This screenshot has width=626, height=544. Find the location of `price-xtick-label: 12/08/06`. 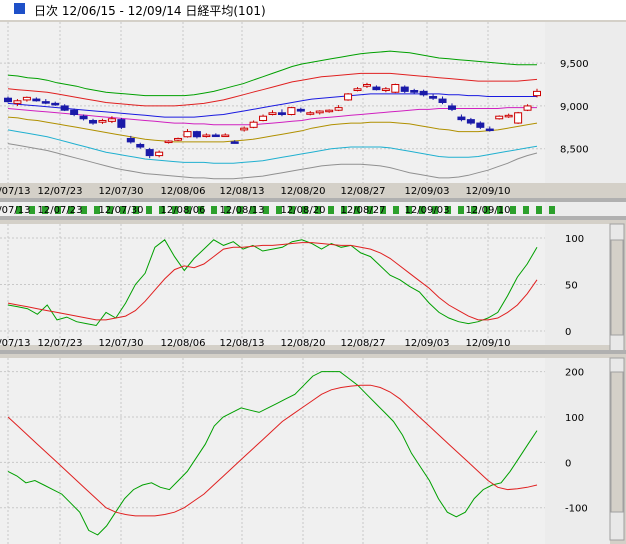

price-xtick-label: 12/08/06 is located at coordinates (183, 191).